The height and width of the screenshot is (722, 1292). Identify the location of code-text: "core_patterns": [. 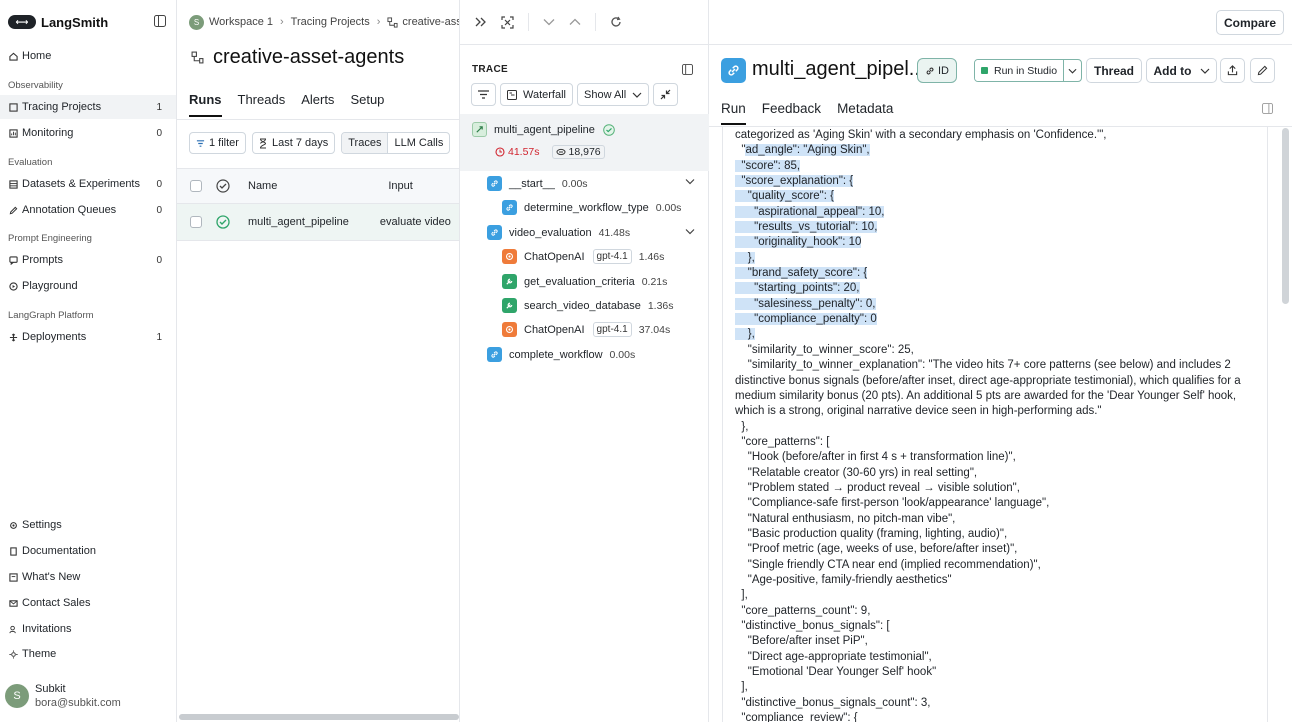
(782, 441).